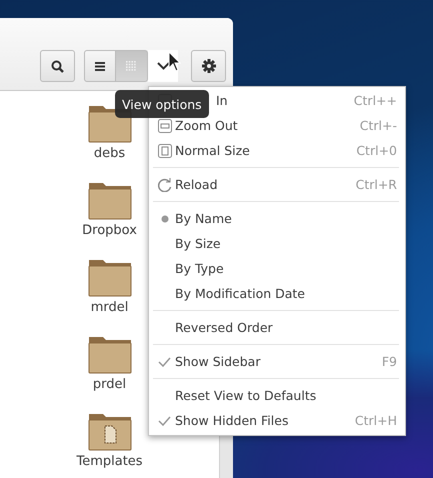  I want to click on menu-item: Reload Ctrl+R, so click(277, 184).